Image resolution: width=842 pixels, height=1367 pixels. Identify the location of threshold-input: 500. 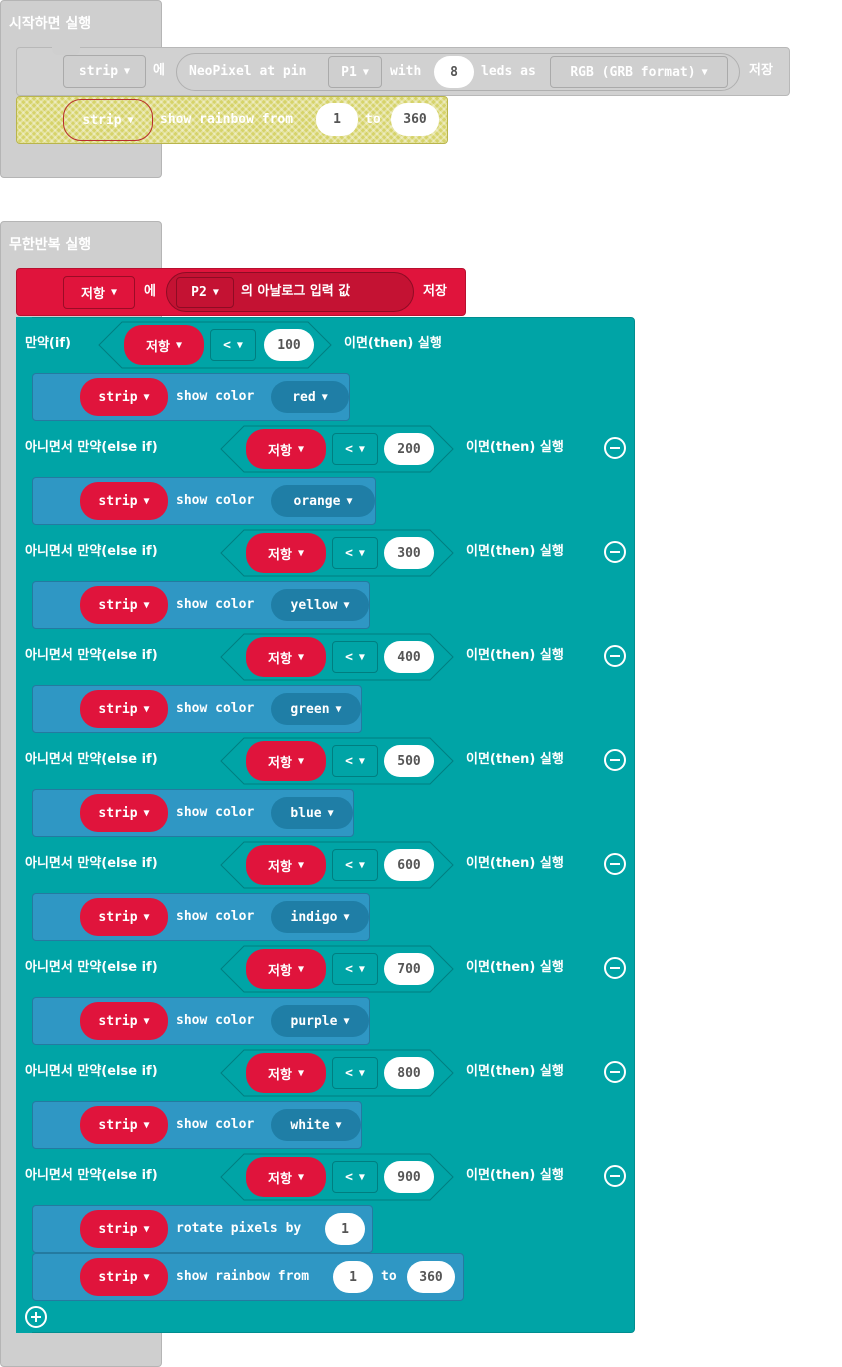
(409, 761).